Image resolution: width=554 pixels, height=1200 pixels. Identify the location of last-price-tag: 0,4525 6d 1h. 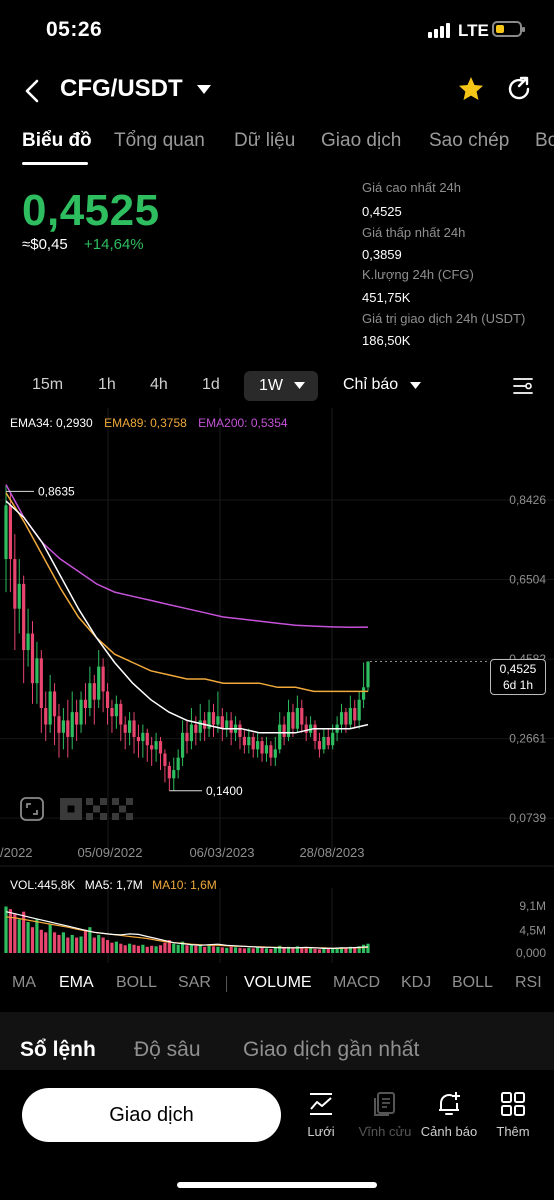
(518, 677).